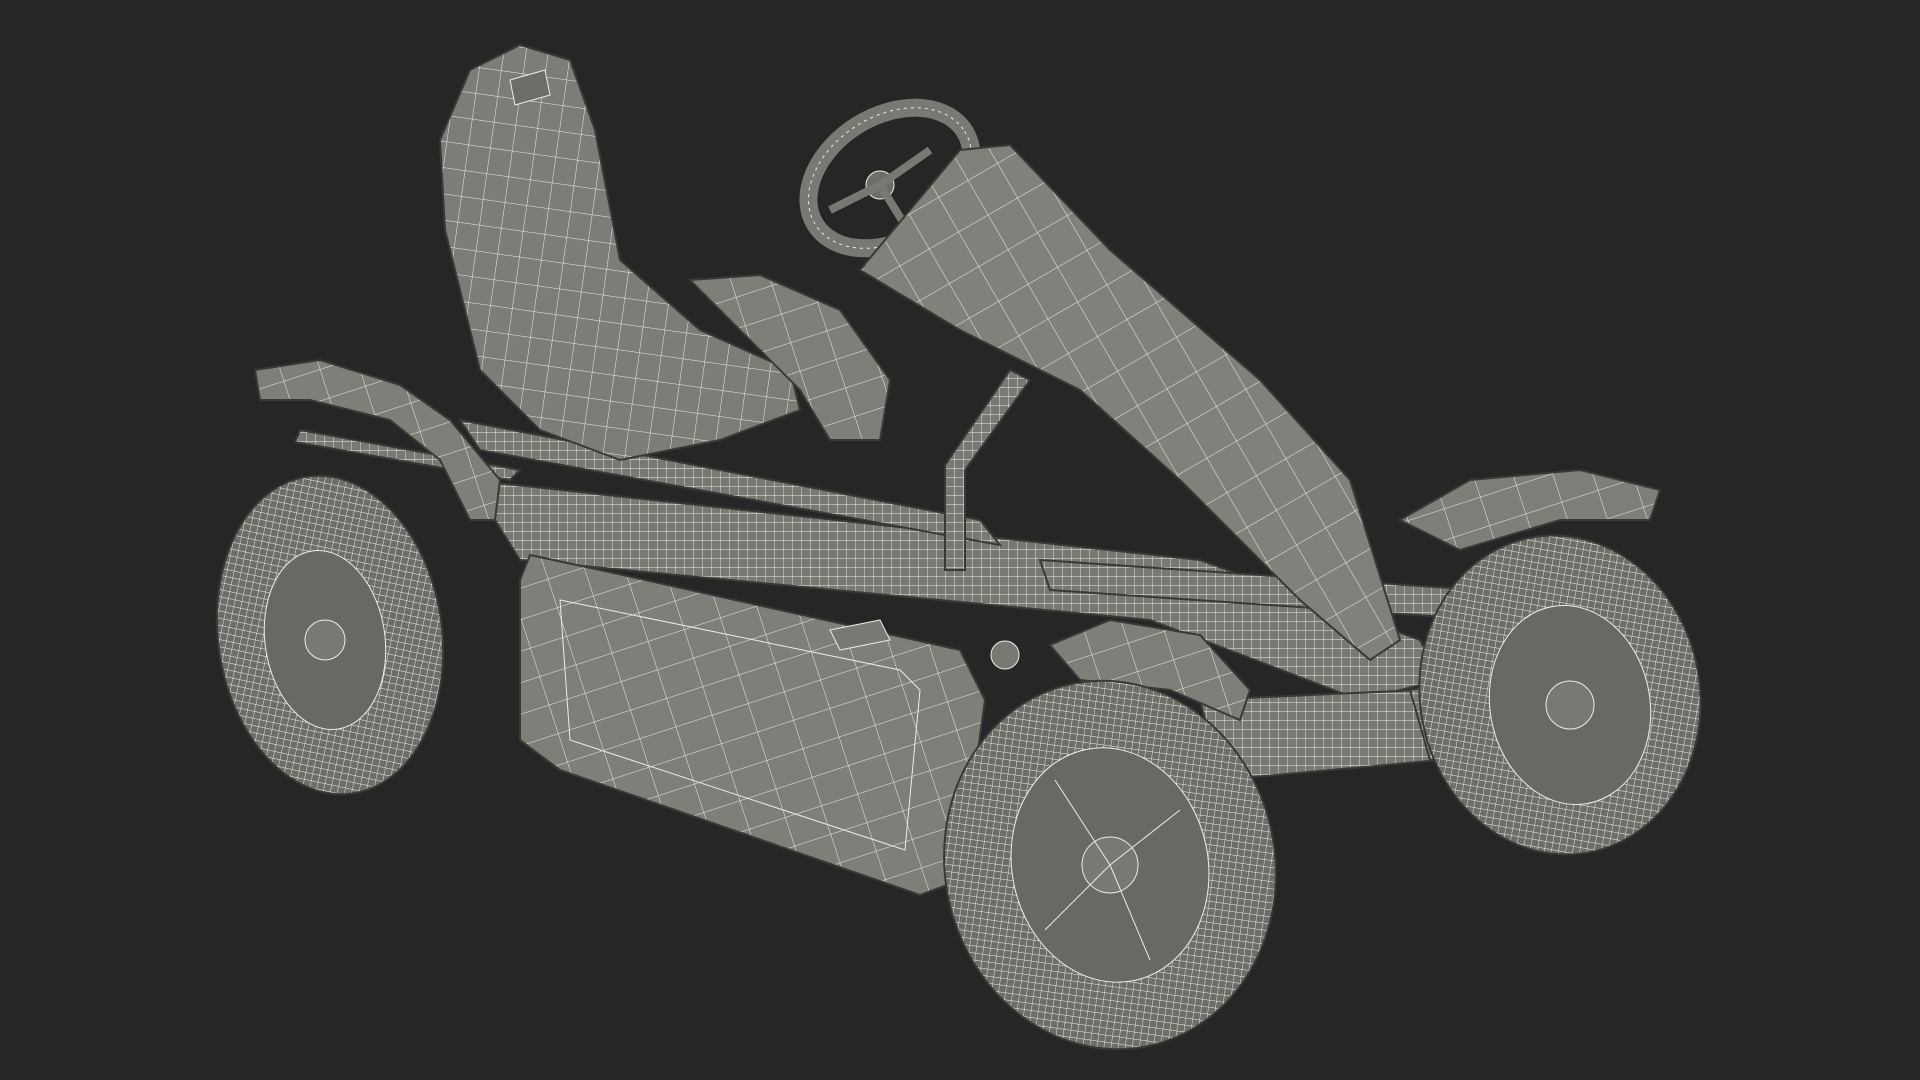  Describe the element at coordinates (620, 252) in the screenshot. I see `go-kart-seat` at that location.